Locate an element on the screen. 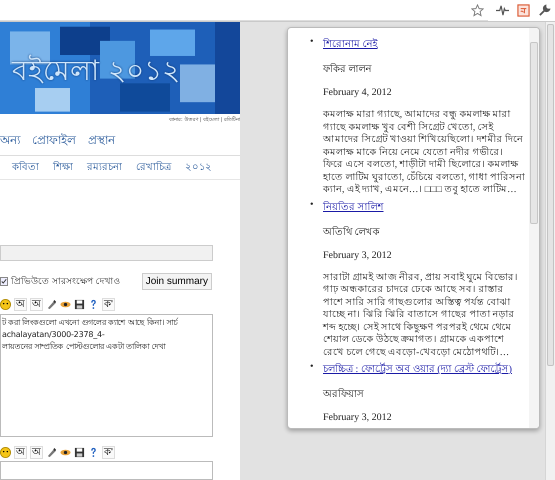 This screenshot has height=480, width=555. blog-title: বইমেলা ২০১২ is located at coordinates (96, 70).